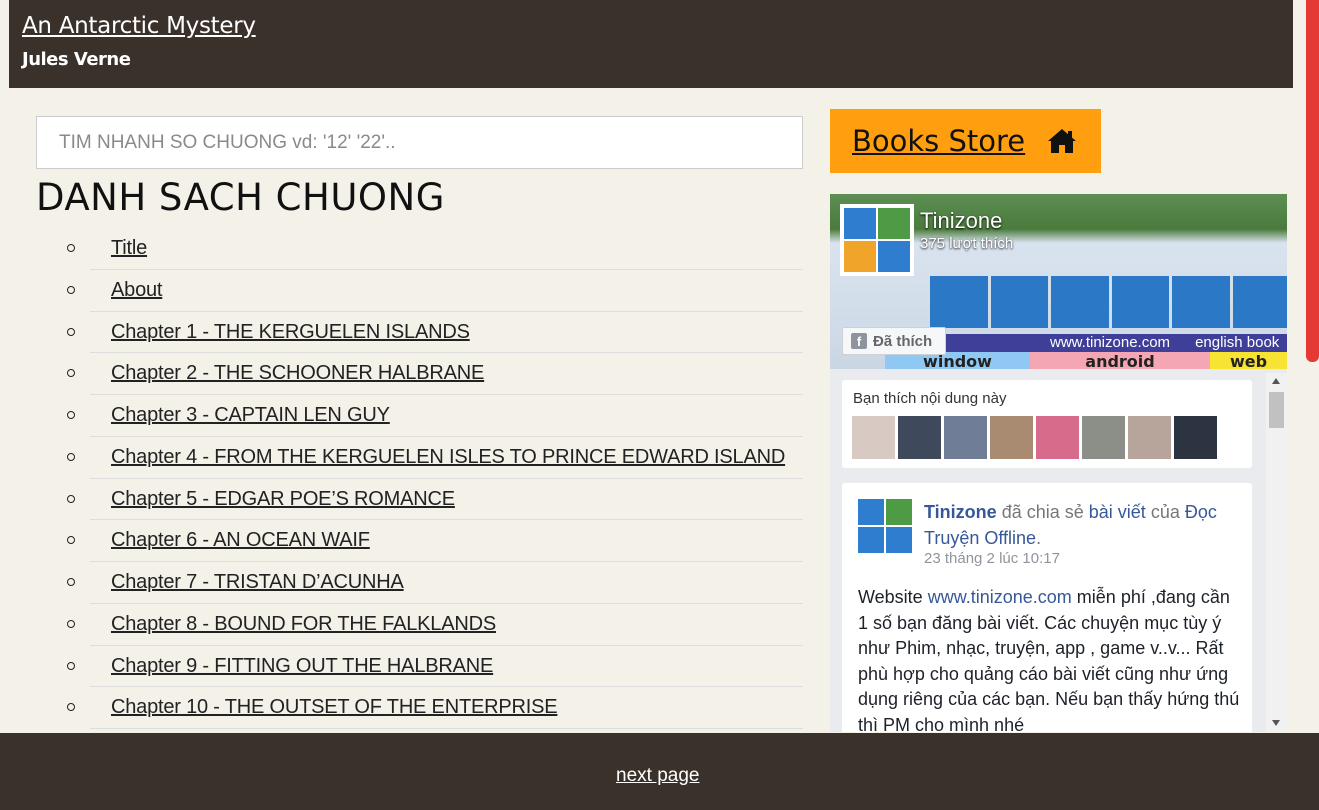 The width and height of the screenshot is (1319, 810). Describe the element at coordinates (877, 240) in the screenshot. I see `page-profile-logo` at that location.